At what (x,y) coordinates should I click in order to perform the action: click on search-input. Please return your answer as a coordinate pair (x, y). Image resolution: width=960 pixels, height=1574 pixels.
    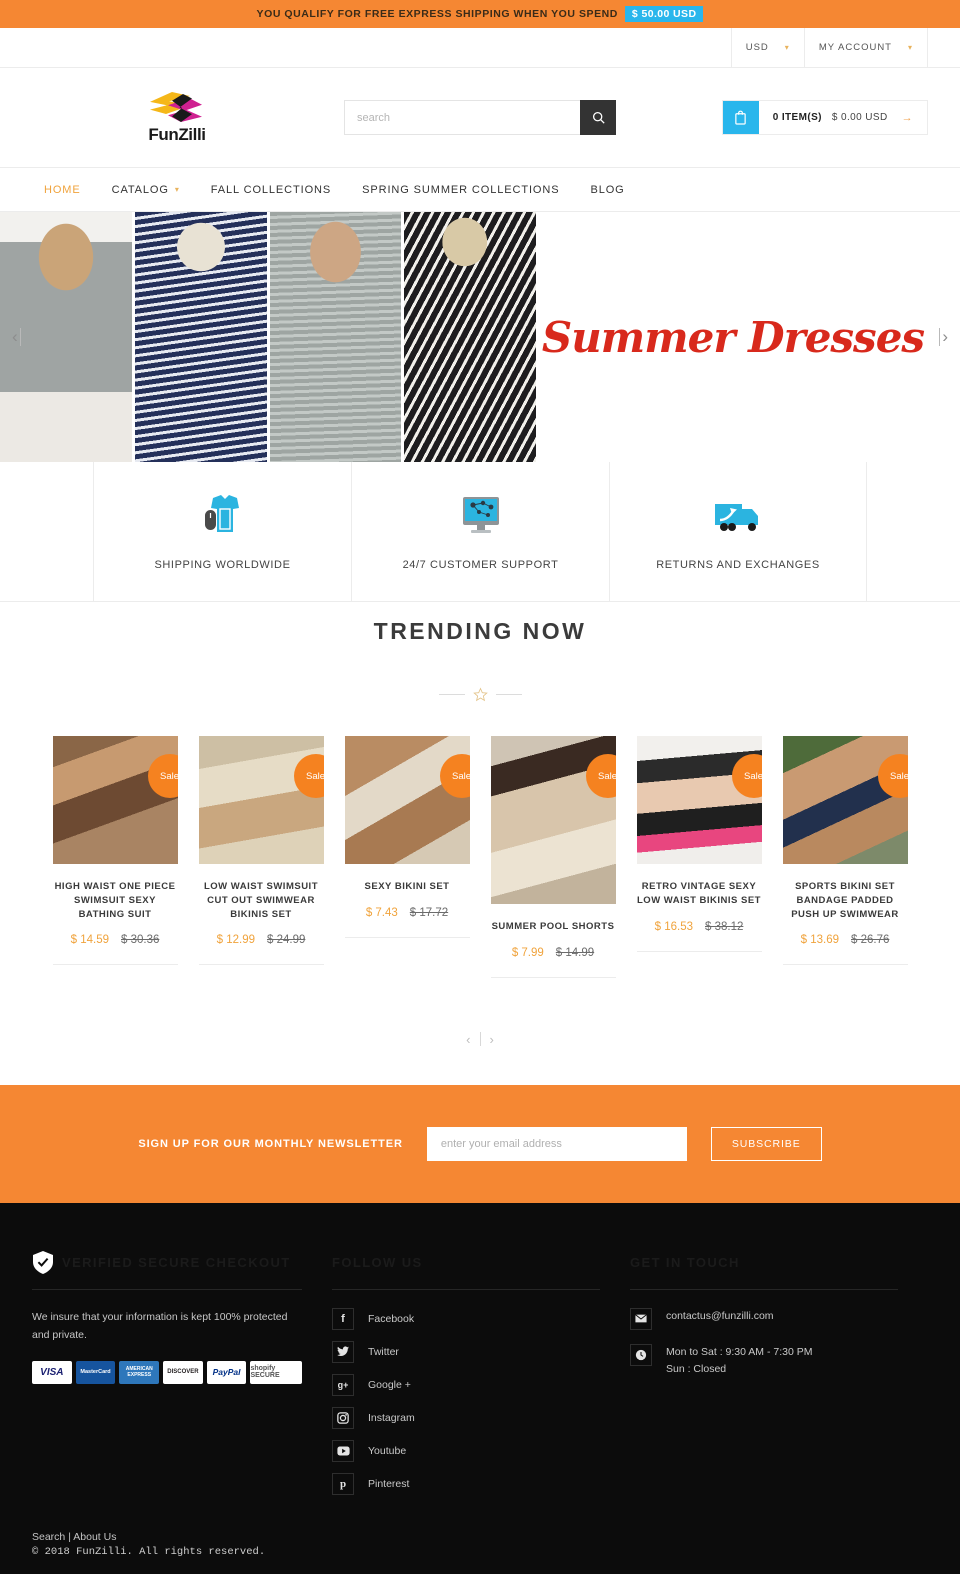
    Looking at the image, I should click on (462, 117).